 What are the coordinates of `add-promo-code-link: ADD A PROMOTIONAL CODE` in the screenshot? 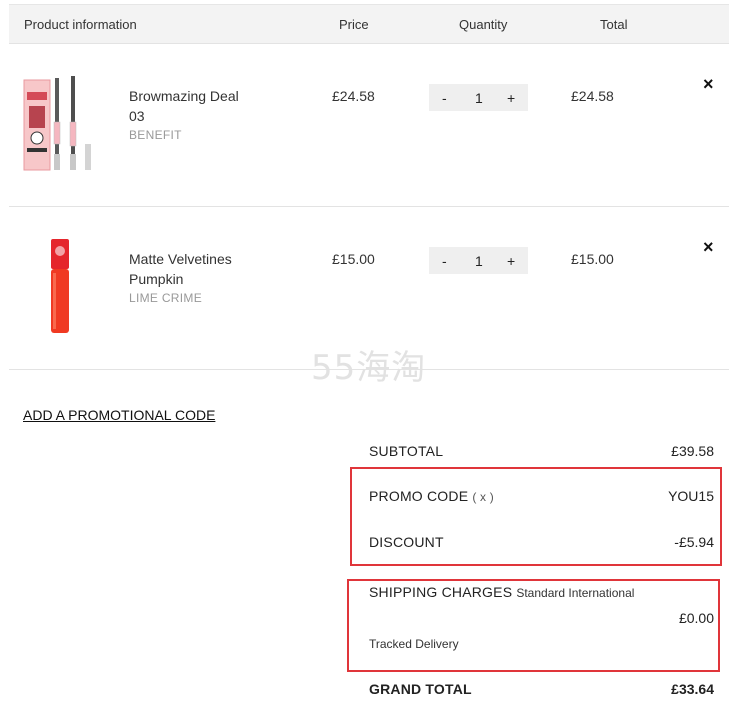 It's located at (119, 415).